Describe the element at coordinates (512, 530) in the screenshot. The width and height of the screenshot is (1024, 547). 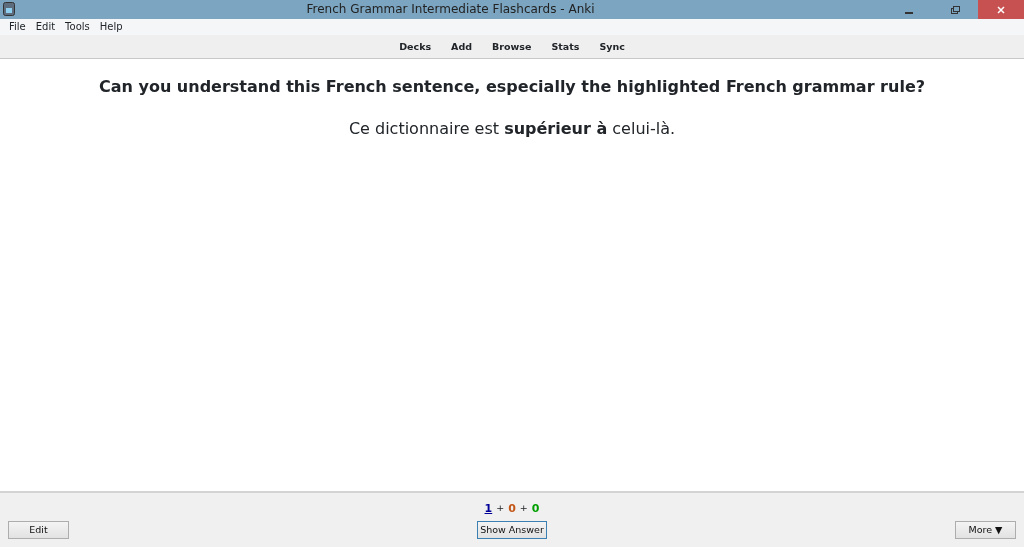
I see `show-answer-button: Show Answer` at that location.